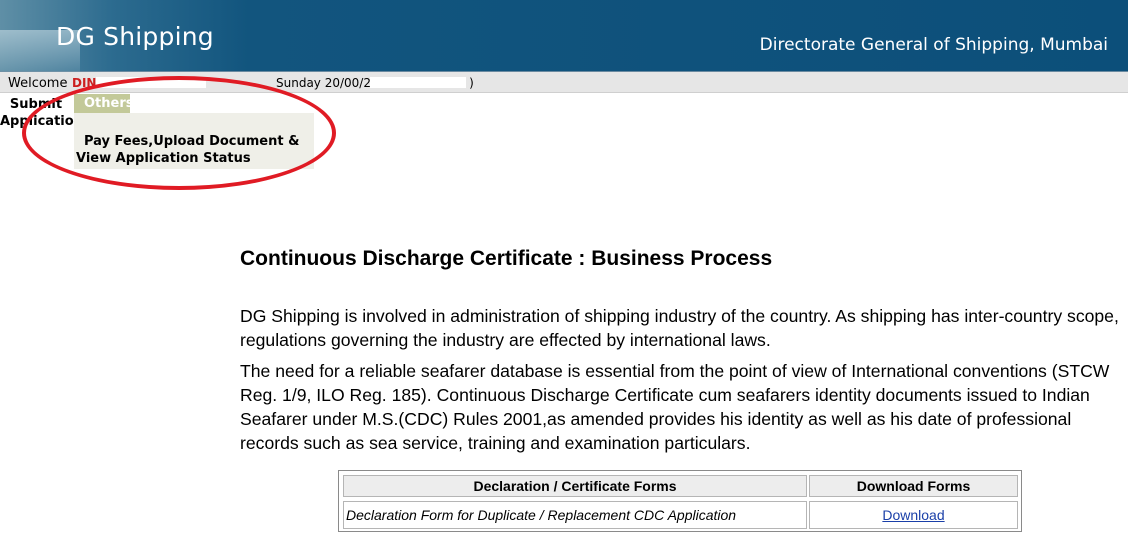 The width and height of the screenshot is (1128, 552). I want to click on menu-submit-application: Submit Application, so click(41, 113).